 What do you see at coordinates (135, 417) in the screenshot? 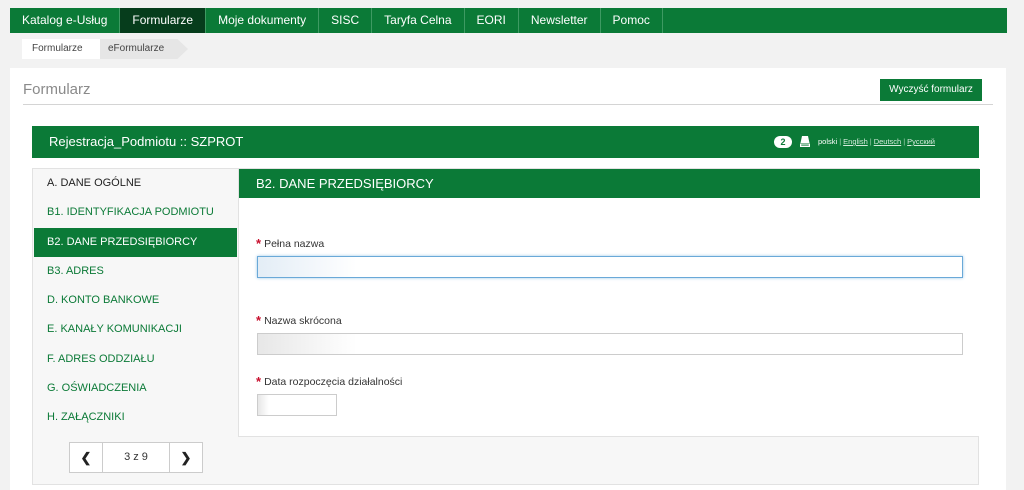
I see `sidebar-item-zalaczniki: H. ZAŁĄCZNIKI` at bounding box center [135, 417].